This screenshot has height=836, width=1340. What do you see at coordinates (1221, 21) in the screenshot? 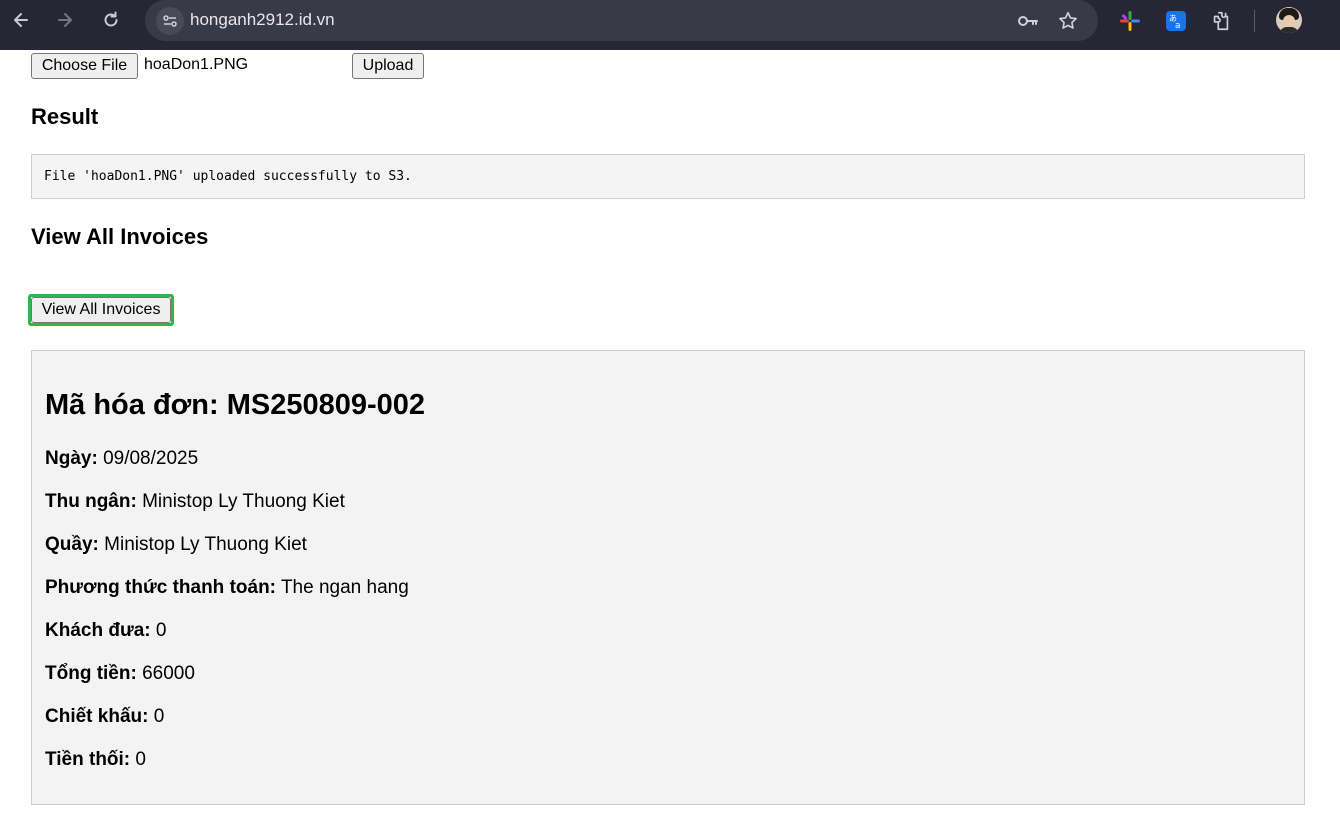
I see `extensions-icon` at bounding box center [1221, 21].